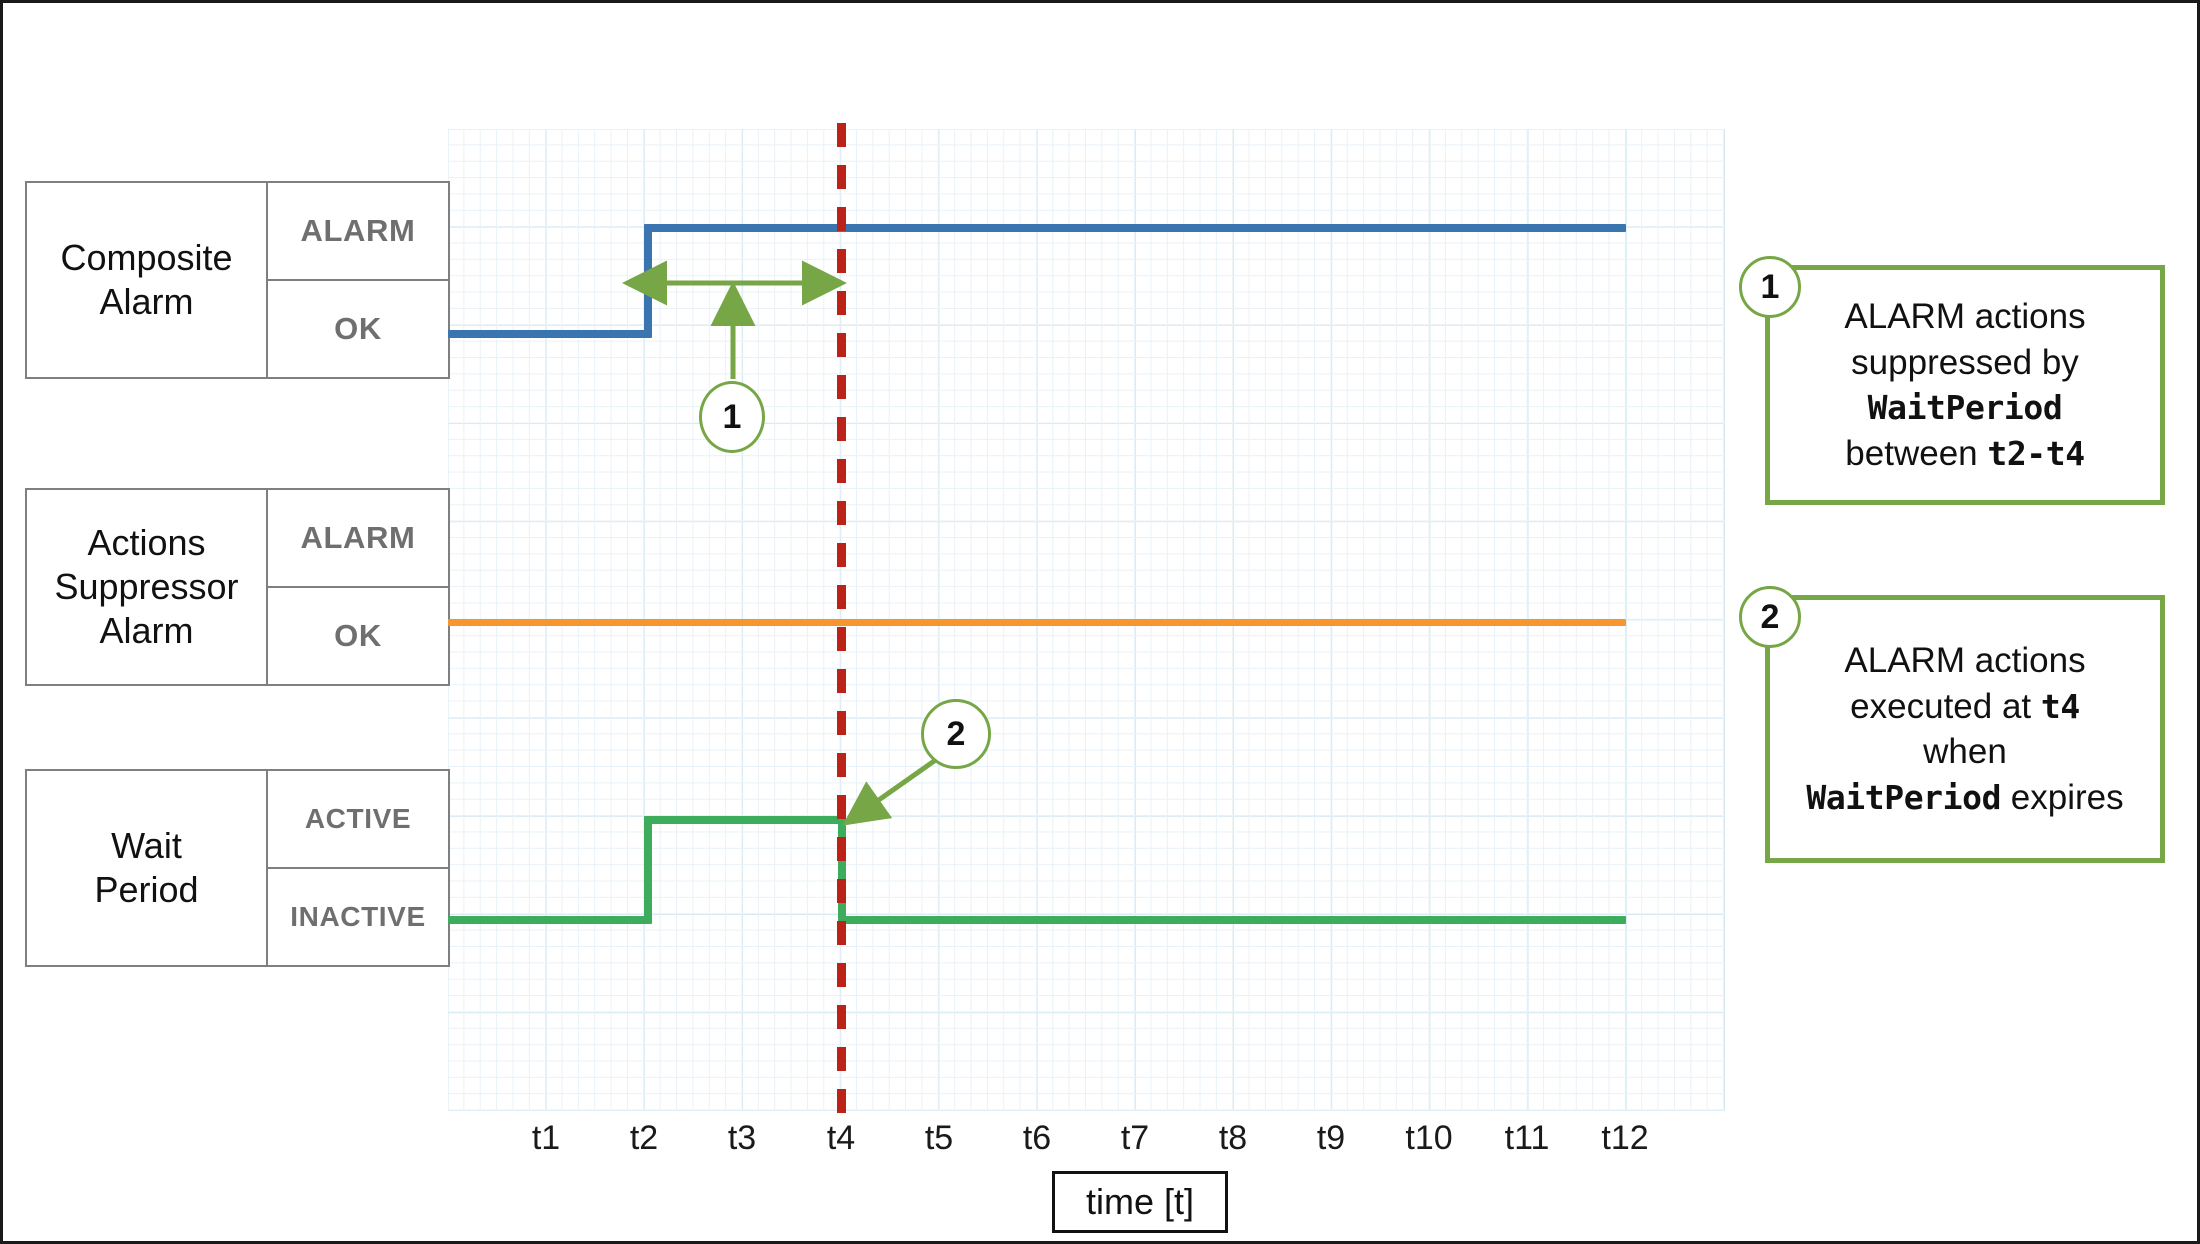  What do you see at coordinates (546, 1138) in the screenshot?
I see `x-tick-t1: t1` at bounding box center [546, 1138].